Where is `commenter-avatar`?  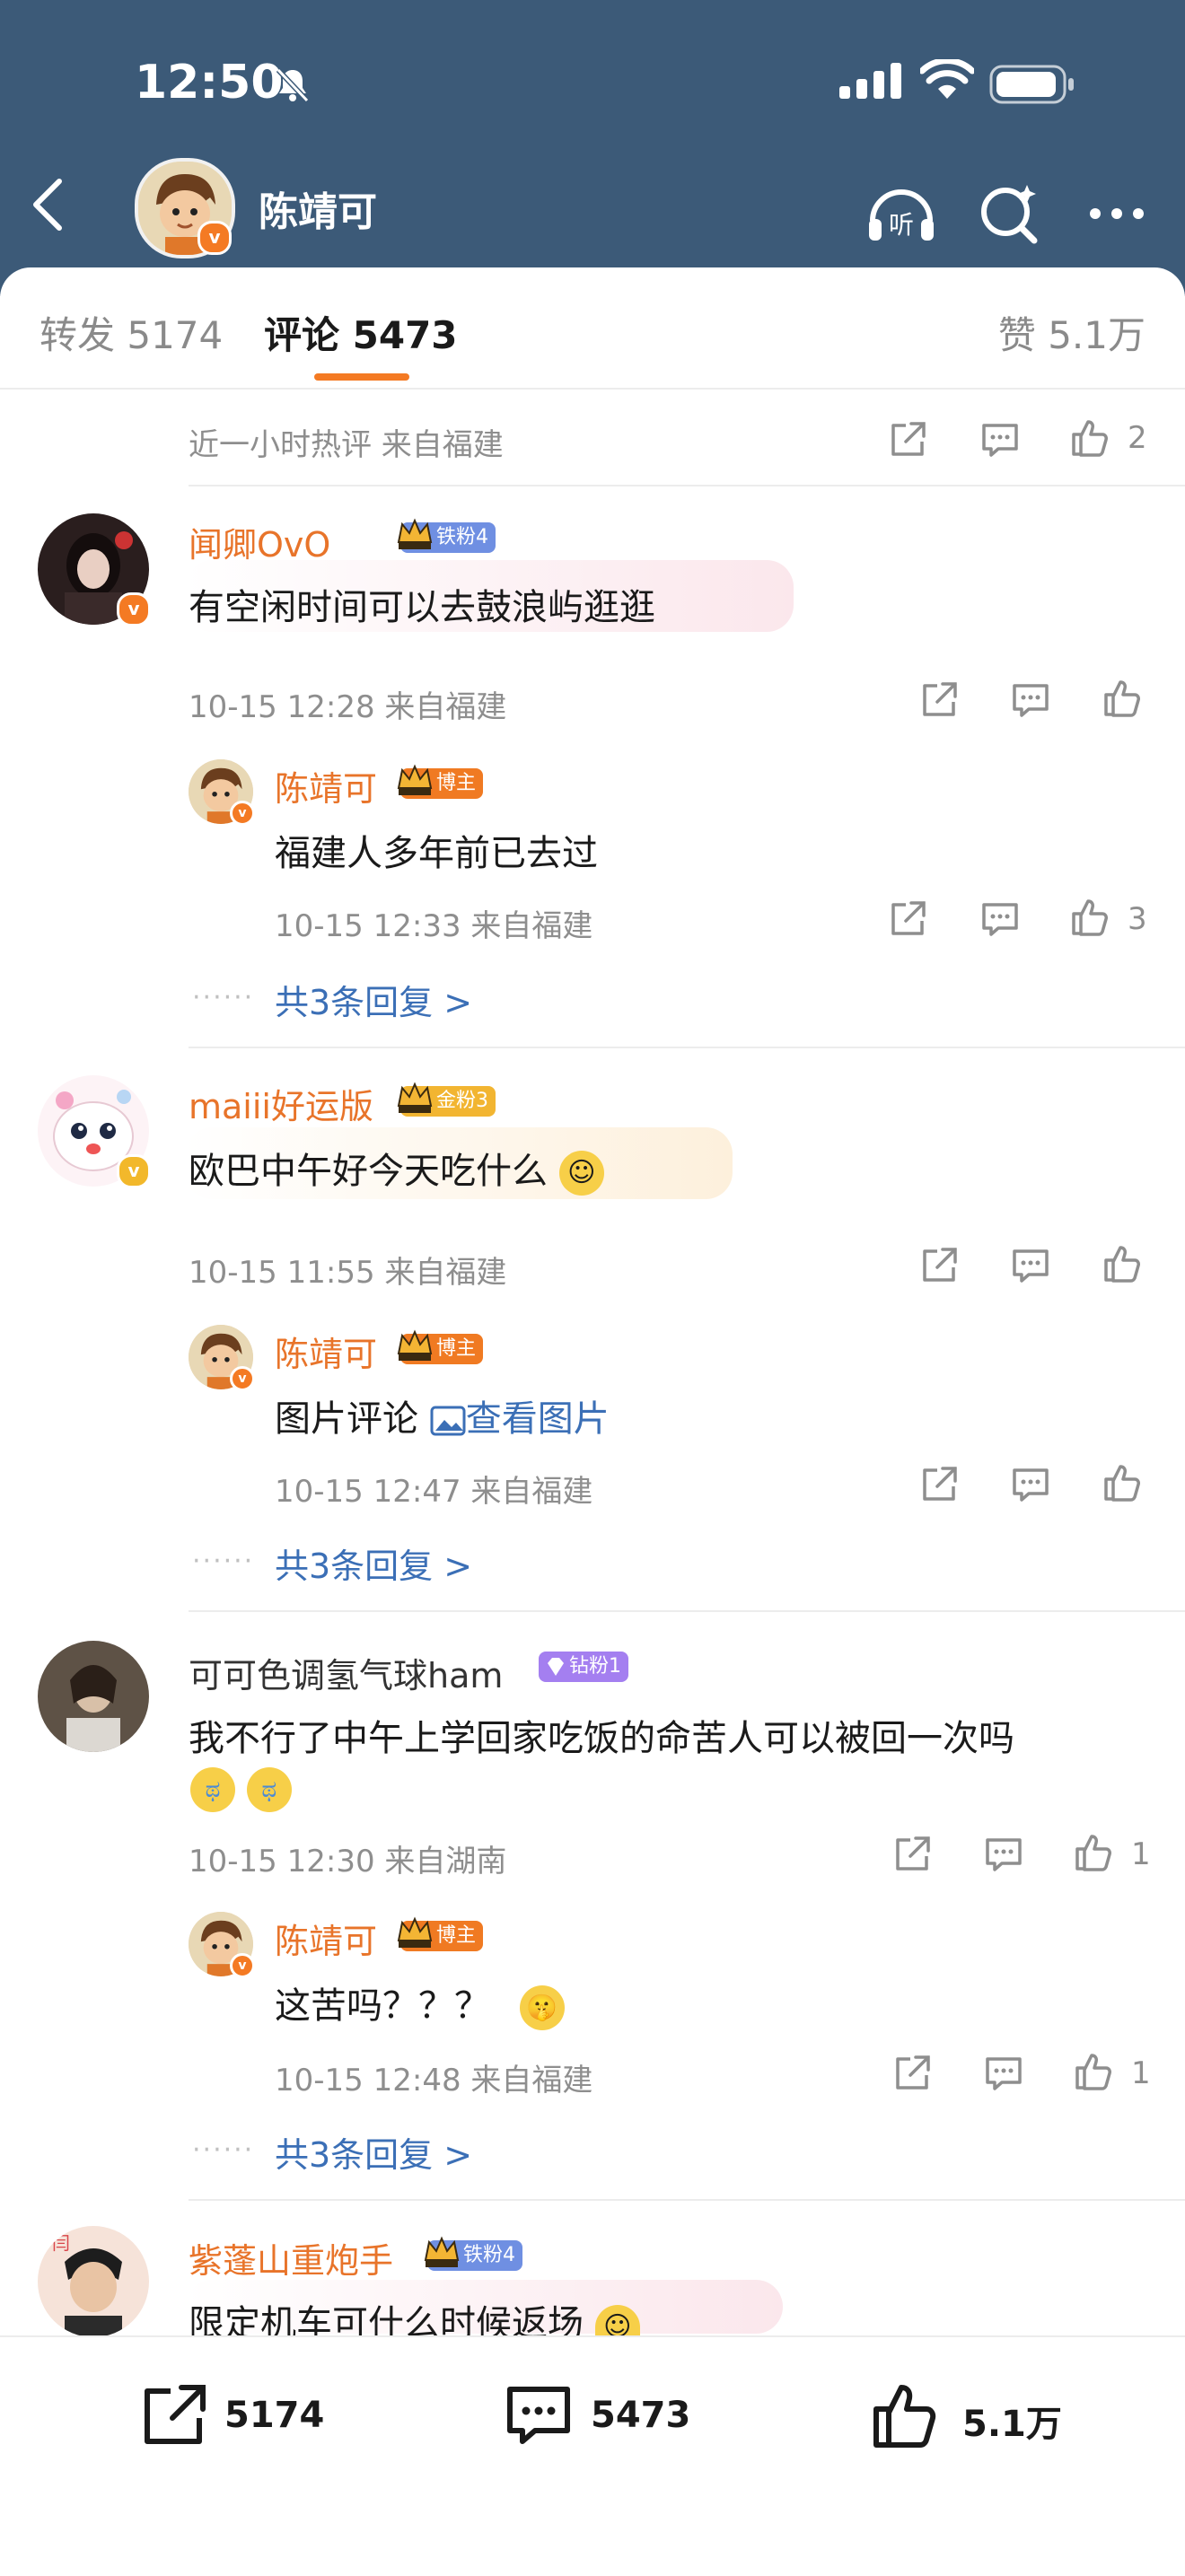
commenter-avatar is located at coordinates (93, 1696).